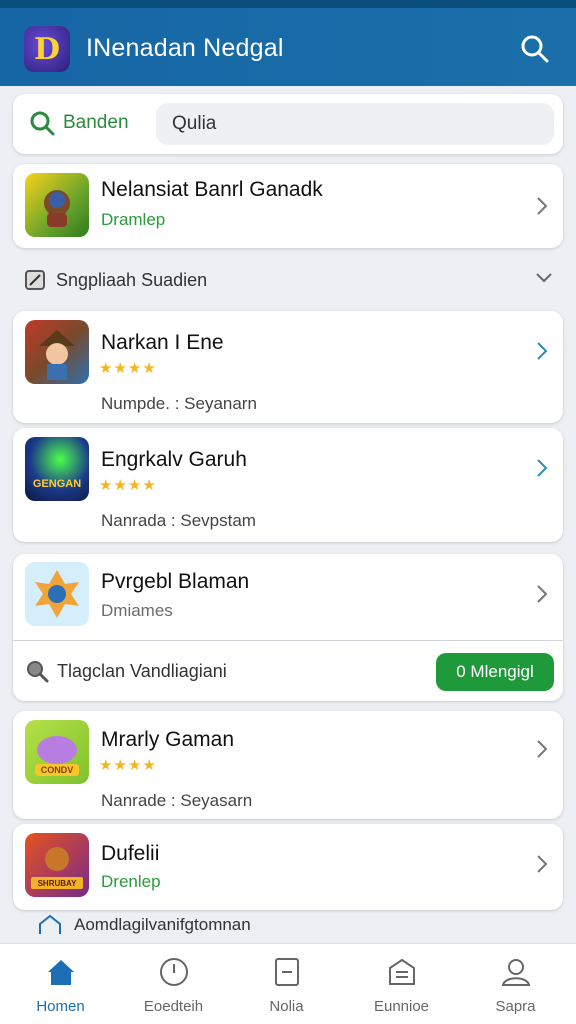 The image size is (576, 1024). What do you see at coordinates (96, 122) in the screenshot?
I see `search-label: Banden` at bounding box center [96, 122].